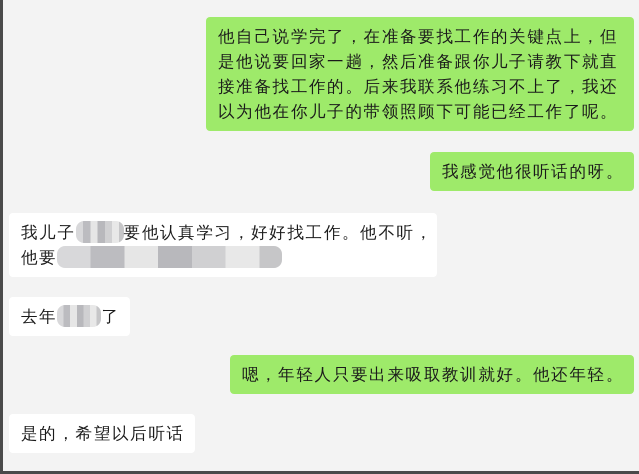  I want to click on message-text: 嗯，年轻人只要出来吸取教训就好。他还年轻。, so click(433, 374).